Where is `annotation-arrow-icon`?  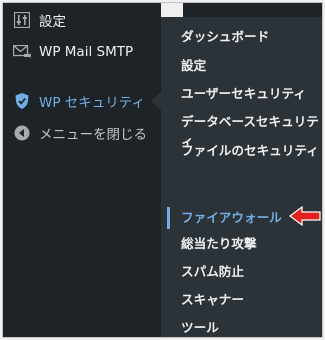
annotation-arrow-icon is located at coordinates (305, 216).